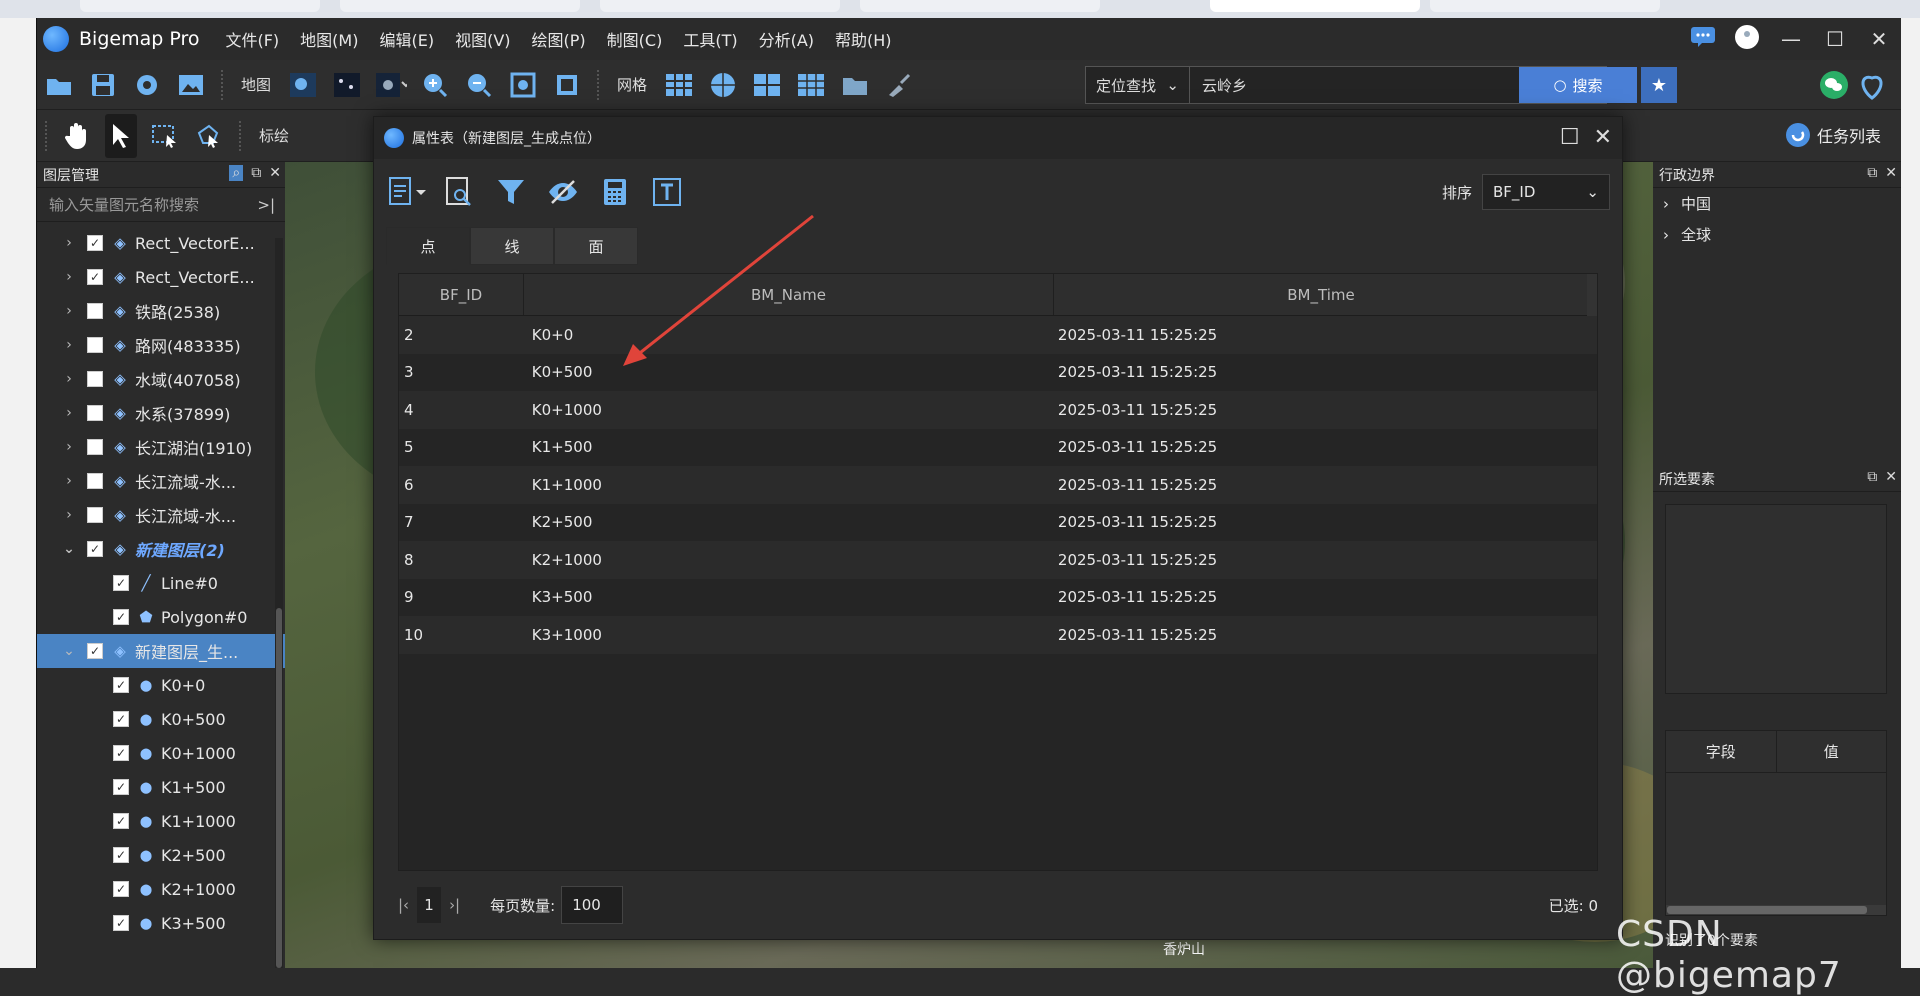 Image resolution: width=1920 pixels, height=996 pixels. Describe the element at coordinates (786, 39) in the screenshot. I see `menu-analysis: 分析(A)` at that location.